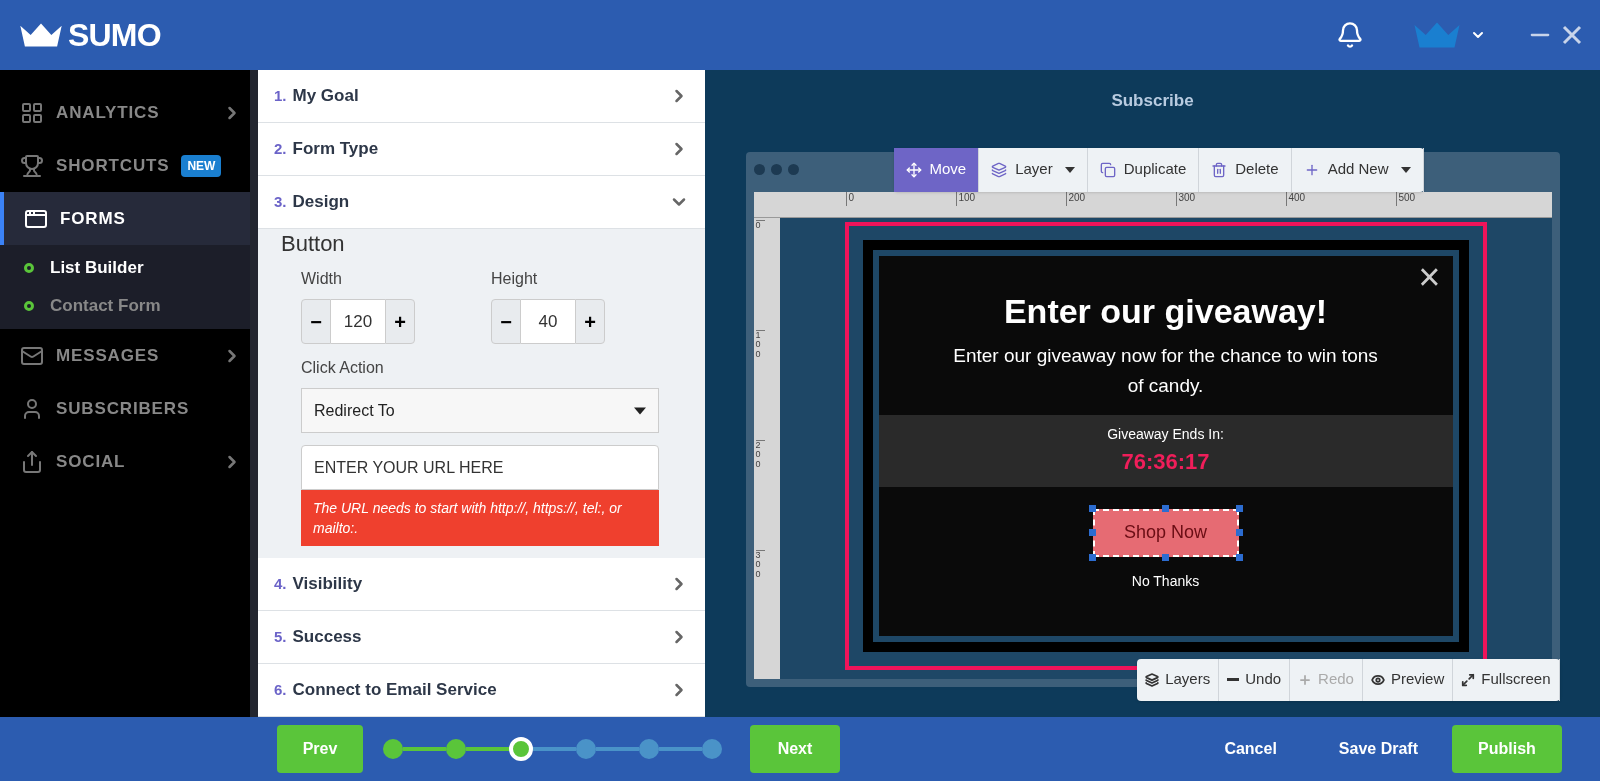  I want to click on popup-title: Enter our giveaway!, so click(1165, 311).